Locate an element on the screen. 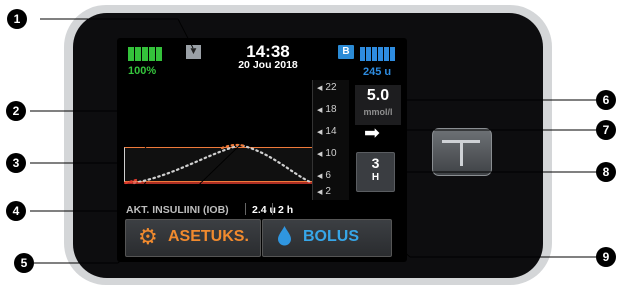 This screenshot has height=288, width=621. iob-label: AKT. INSULIINI (IOB) is located at coordinates (177, 210).